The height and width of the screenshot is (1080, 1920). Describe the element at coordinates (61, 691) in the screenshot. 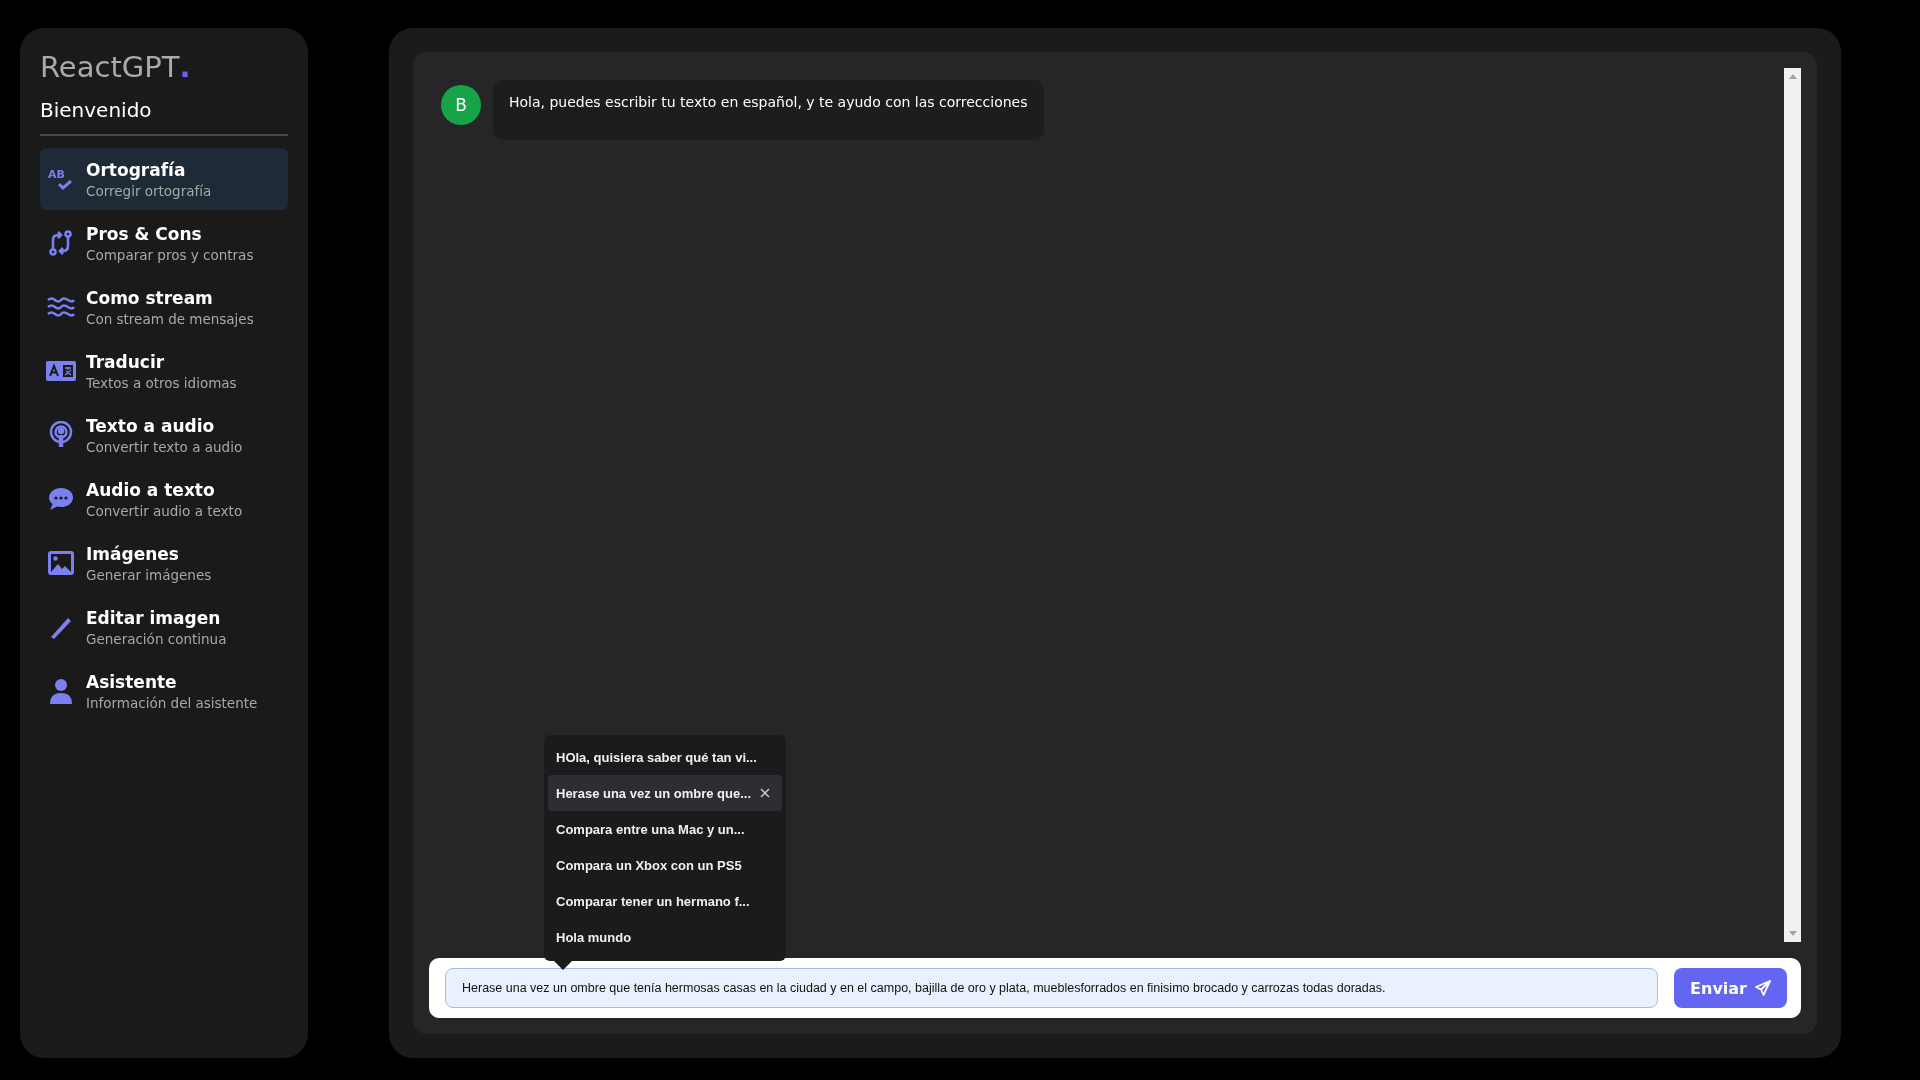

I see `user-icon` at that location.